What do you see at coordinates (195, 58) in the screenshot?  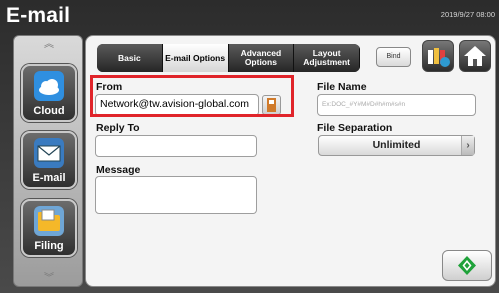 I see `tab-email-options: E-mail Options` at bounding box center [195, 58].